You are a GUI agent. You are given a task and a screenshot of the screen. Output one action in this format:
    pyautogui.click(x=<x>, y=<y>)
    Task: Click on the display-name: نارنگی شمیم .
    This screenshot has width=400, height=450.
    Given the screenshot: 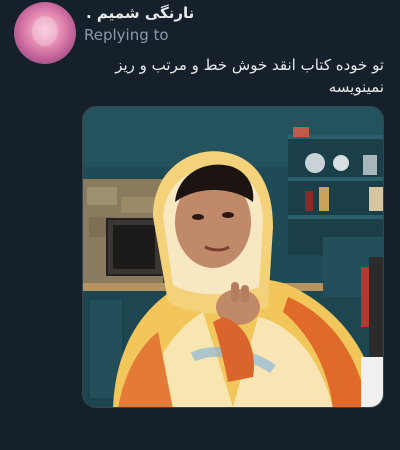 What is the action you would take?
    pyautogui.click(x=140, y=13)
    